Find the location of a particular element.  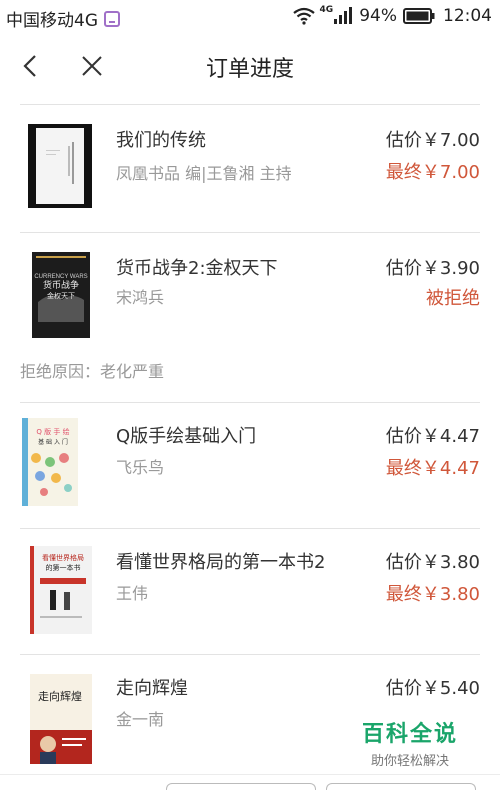

book-title: 看懂世界格局的第一本书2 is located at coordinates (221, 562).